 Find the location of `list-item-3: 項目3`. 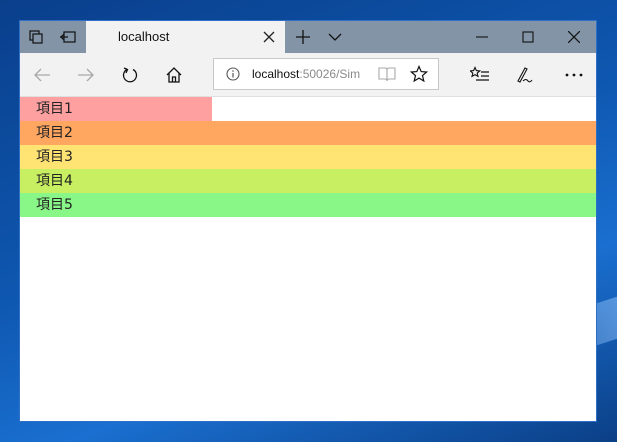

list-item-3: 項目3 is located at coordinates (308, 157).